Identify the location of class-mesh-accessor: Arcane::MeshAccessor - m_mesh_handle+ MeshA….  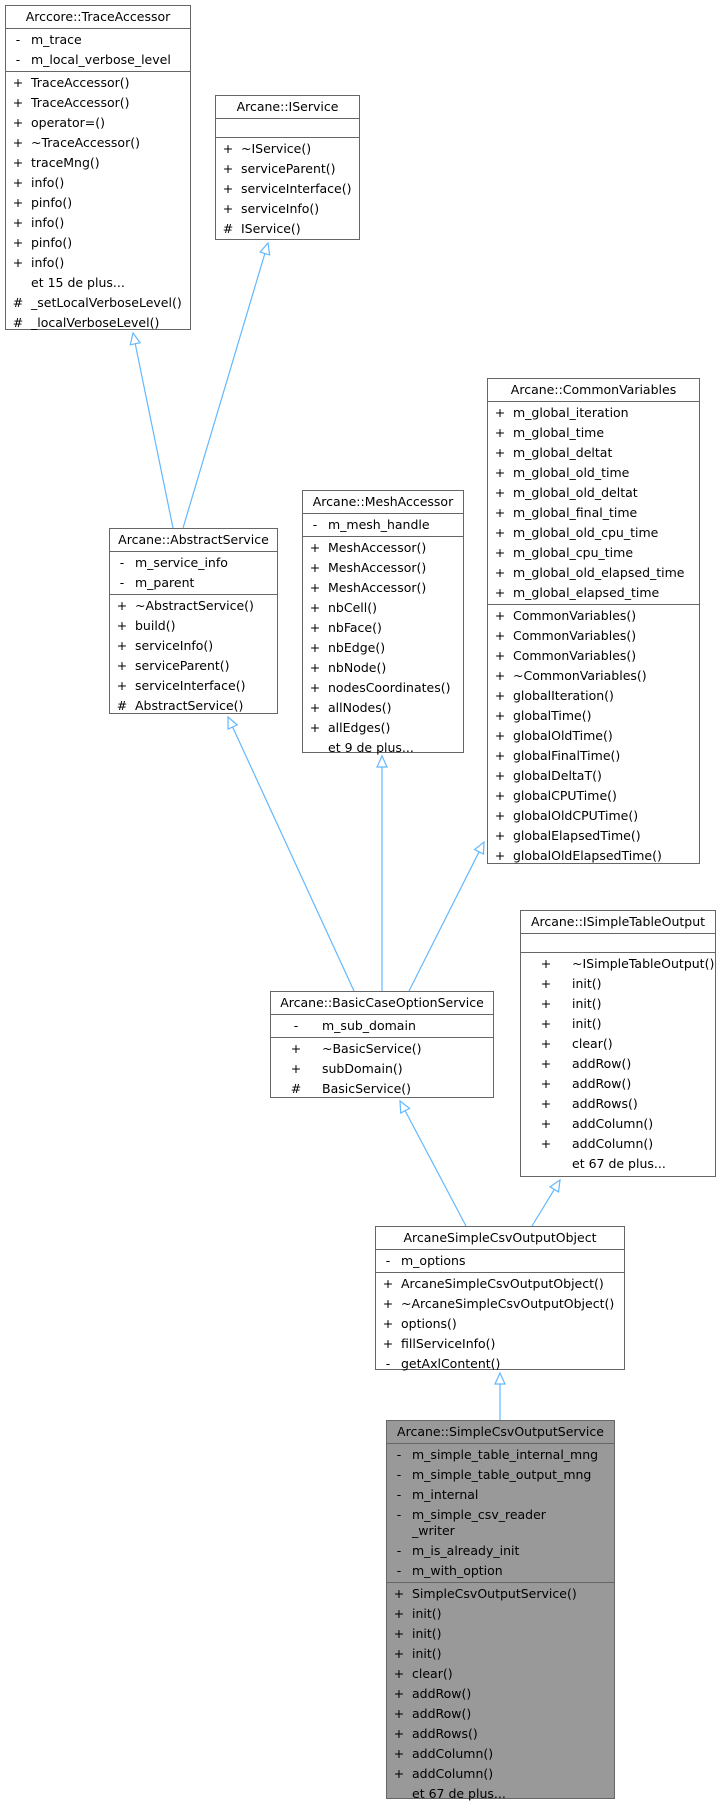
(383, 622).